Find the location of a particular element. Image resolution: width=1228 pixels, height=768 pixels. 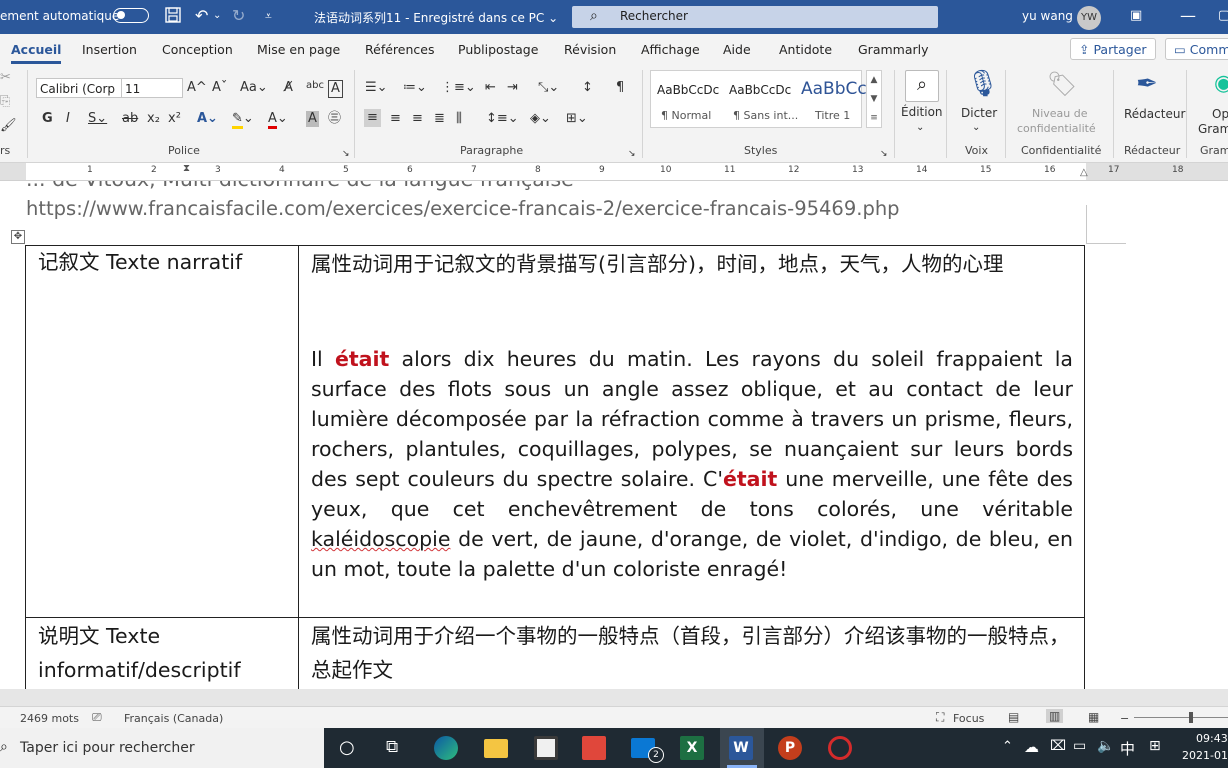

edition-button: ⌕ is located at coordinates (922, 86).